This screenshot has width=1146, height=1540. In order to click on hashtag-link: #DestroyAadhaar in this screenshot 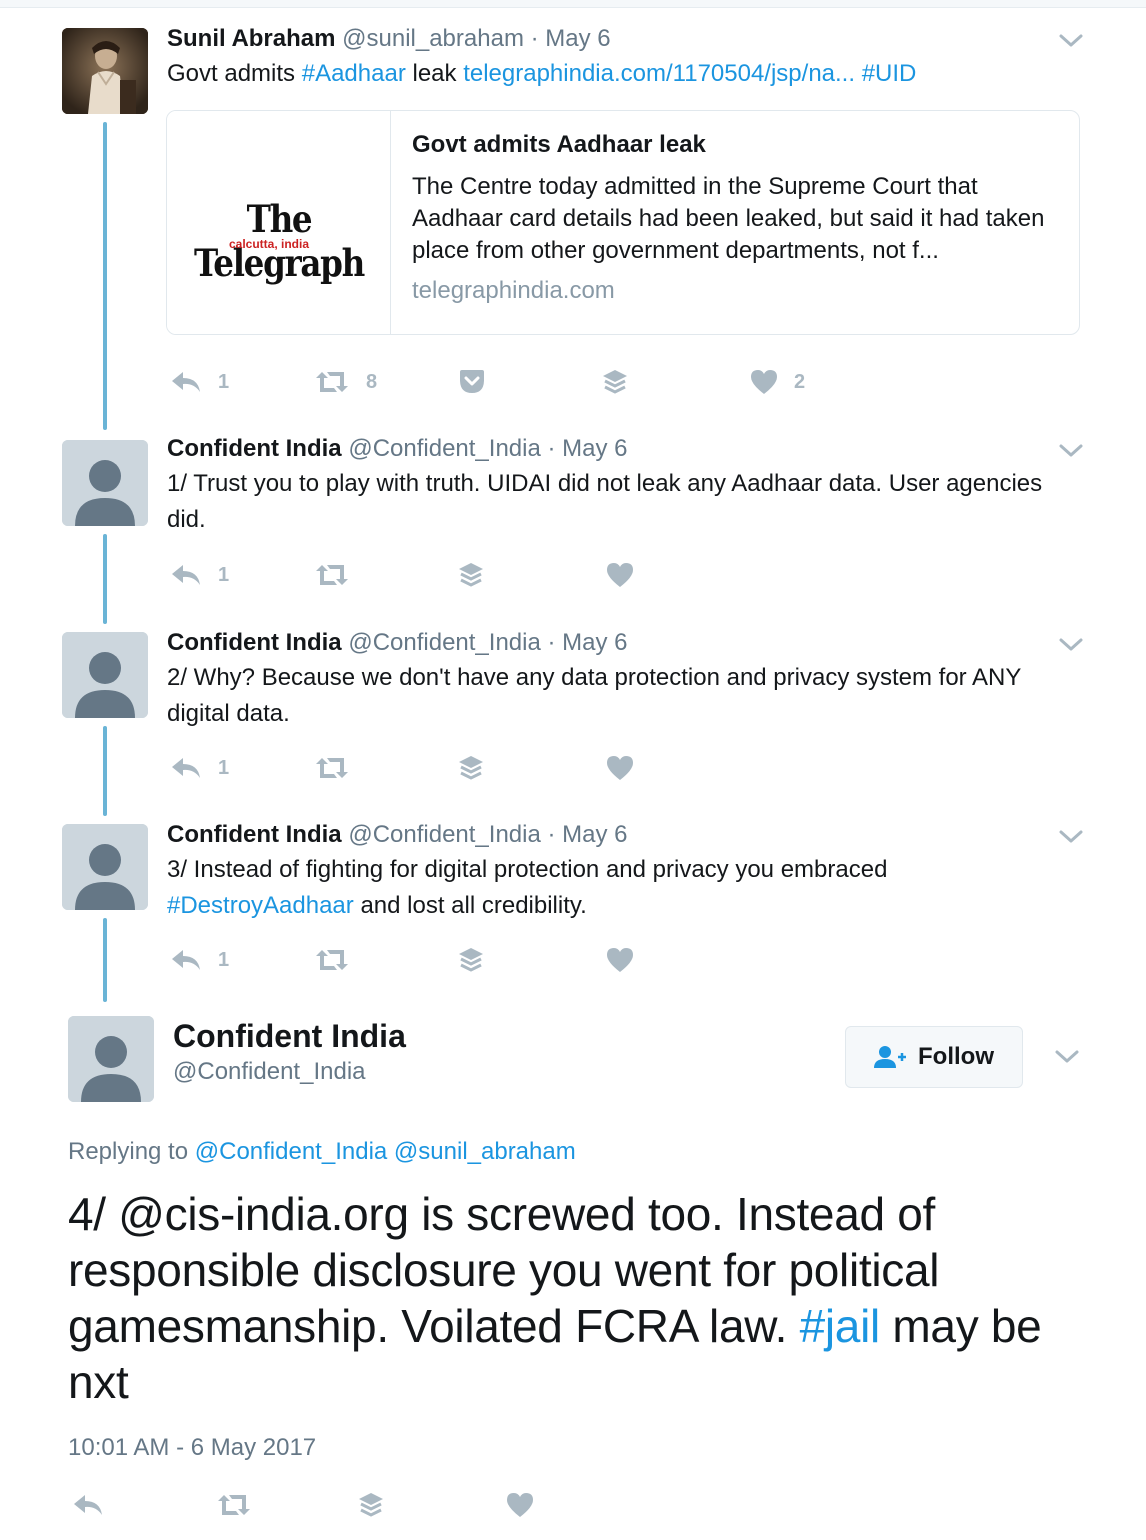, I will do `click(260, 905)`.